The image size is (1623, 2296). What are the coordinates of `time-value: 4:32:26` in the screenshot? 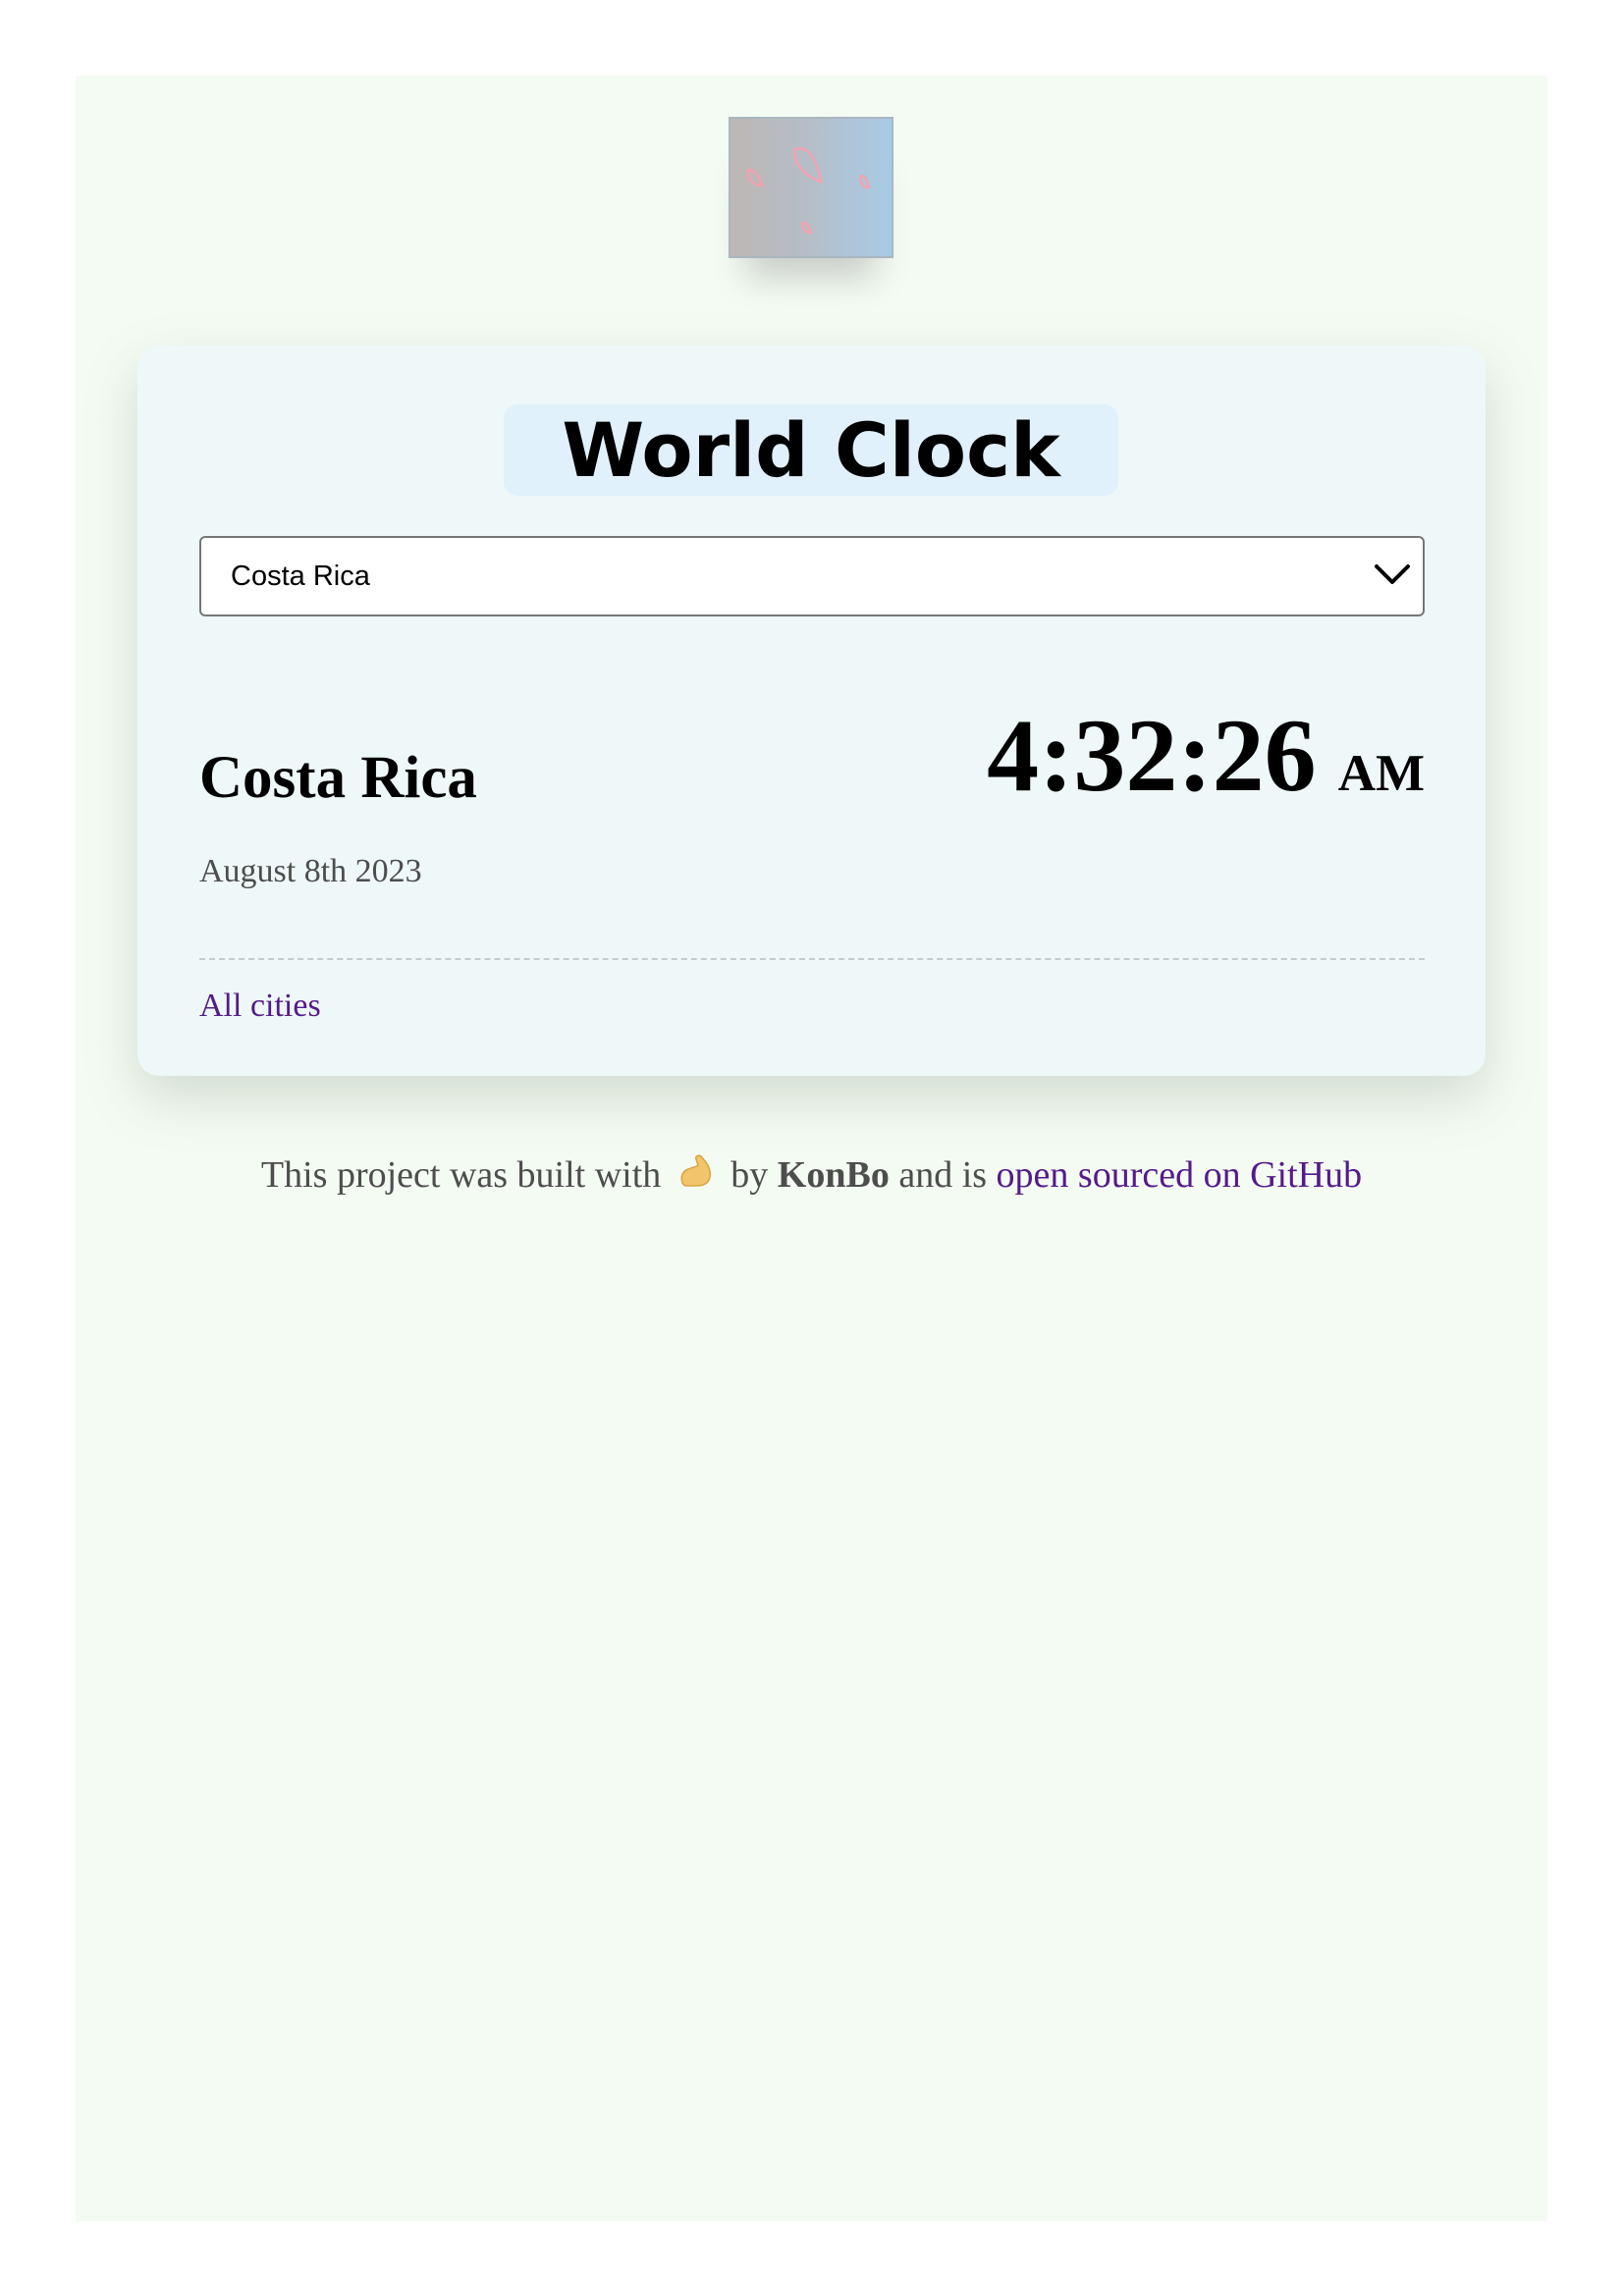 It's located at (1152, 755).